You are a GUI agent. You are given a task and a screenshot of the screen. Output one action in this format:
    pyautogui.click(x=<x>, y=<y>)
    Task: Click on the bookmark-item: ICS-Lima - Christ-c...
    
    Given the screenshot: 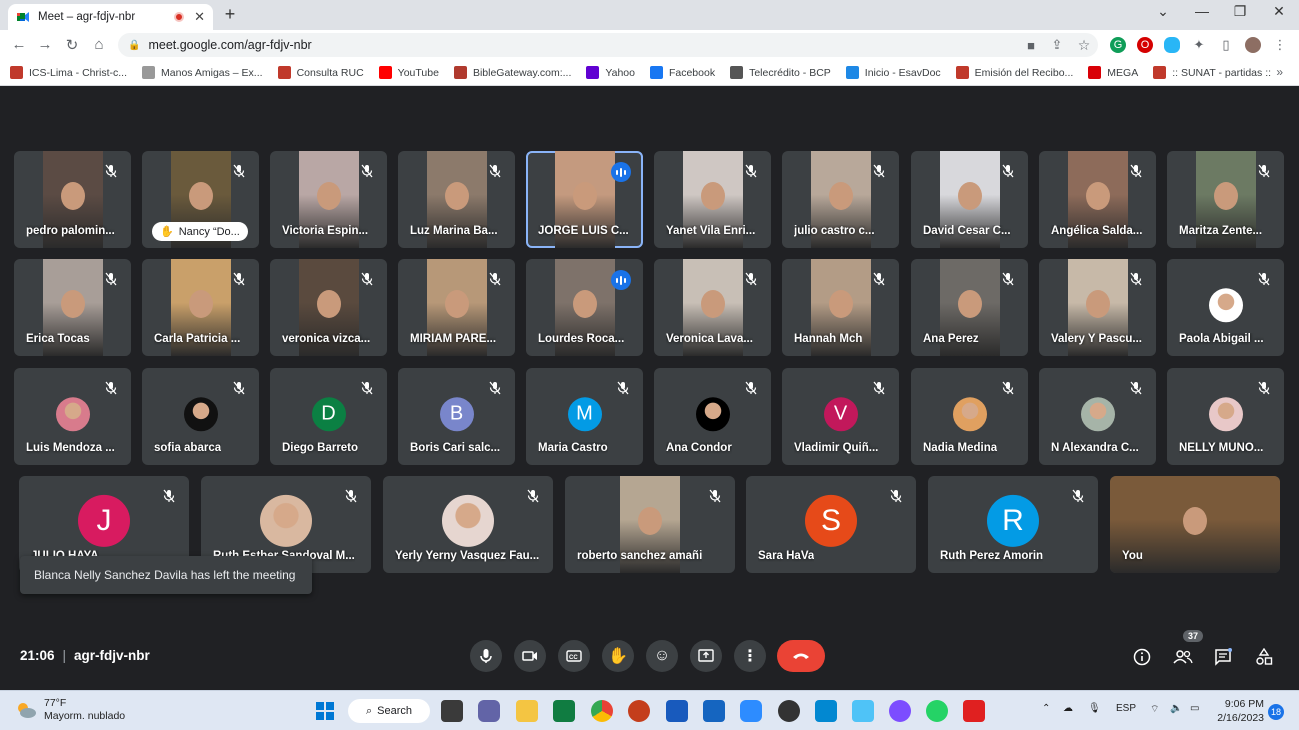 What is the action you would take?
    pyautogui.click(x=68, y=72)
    